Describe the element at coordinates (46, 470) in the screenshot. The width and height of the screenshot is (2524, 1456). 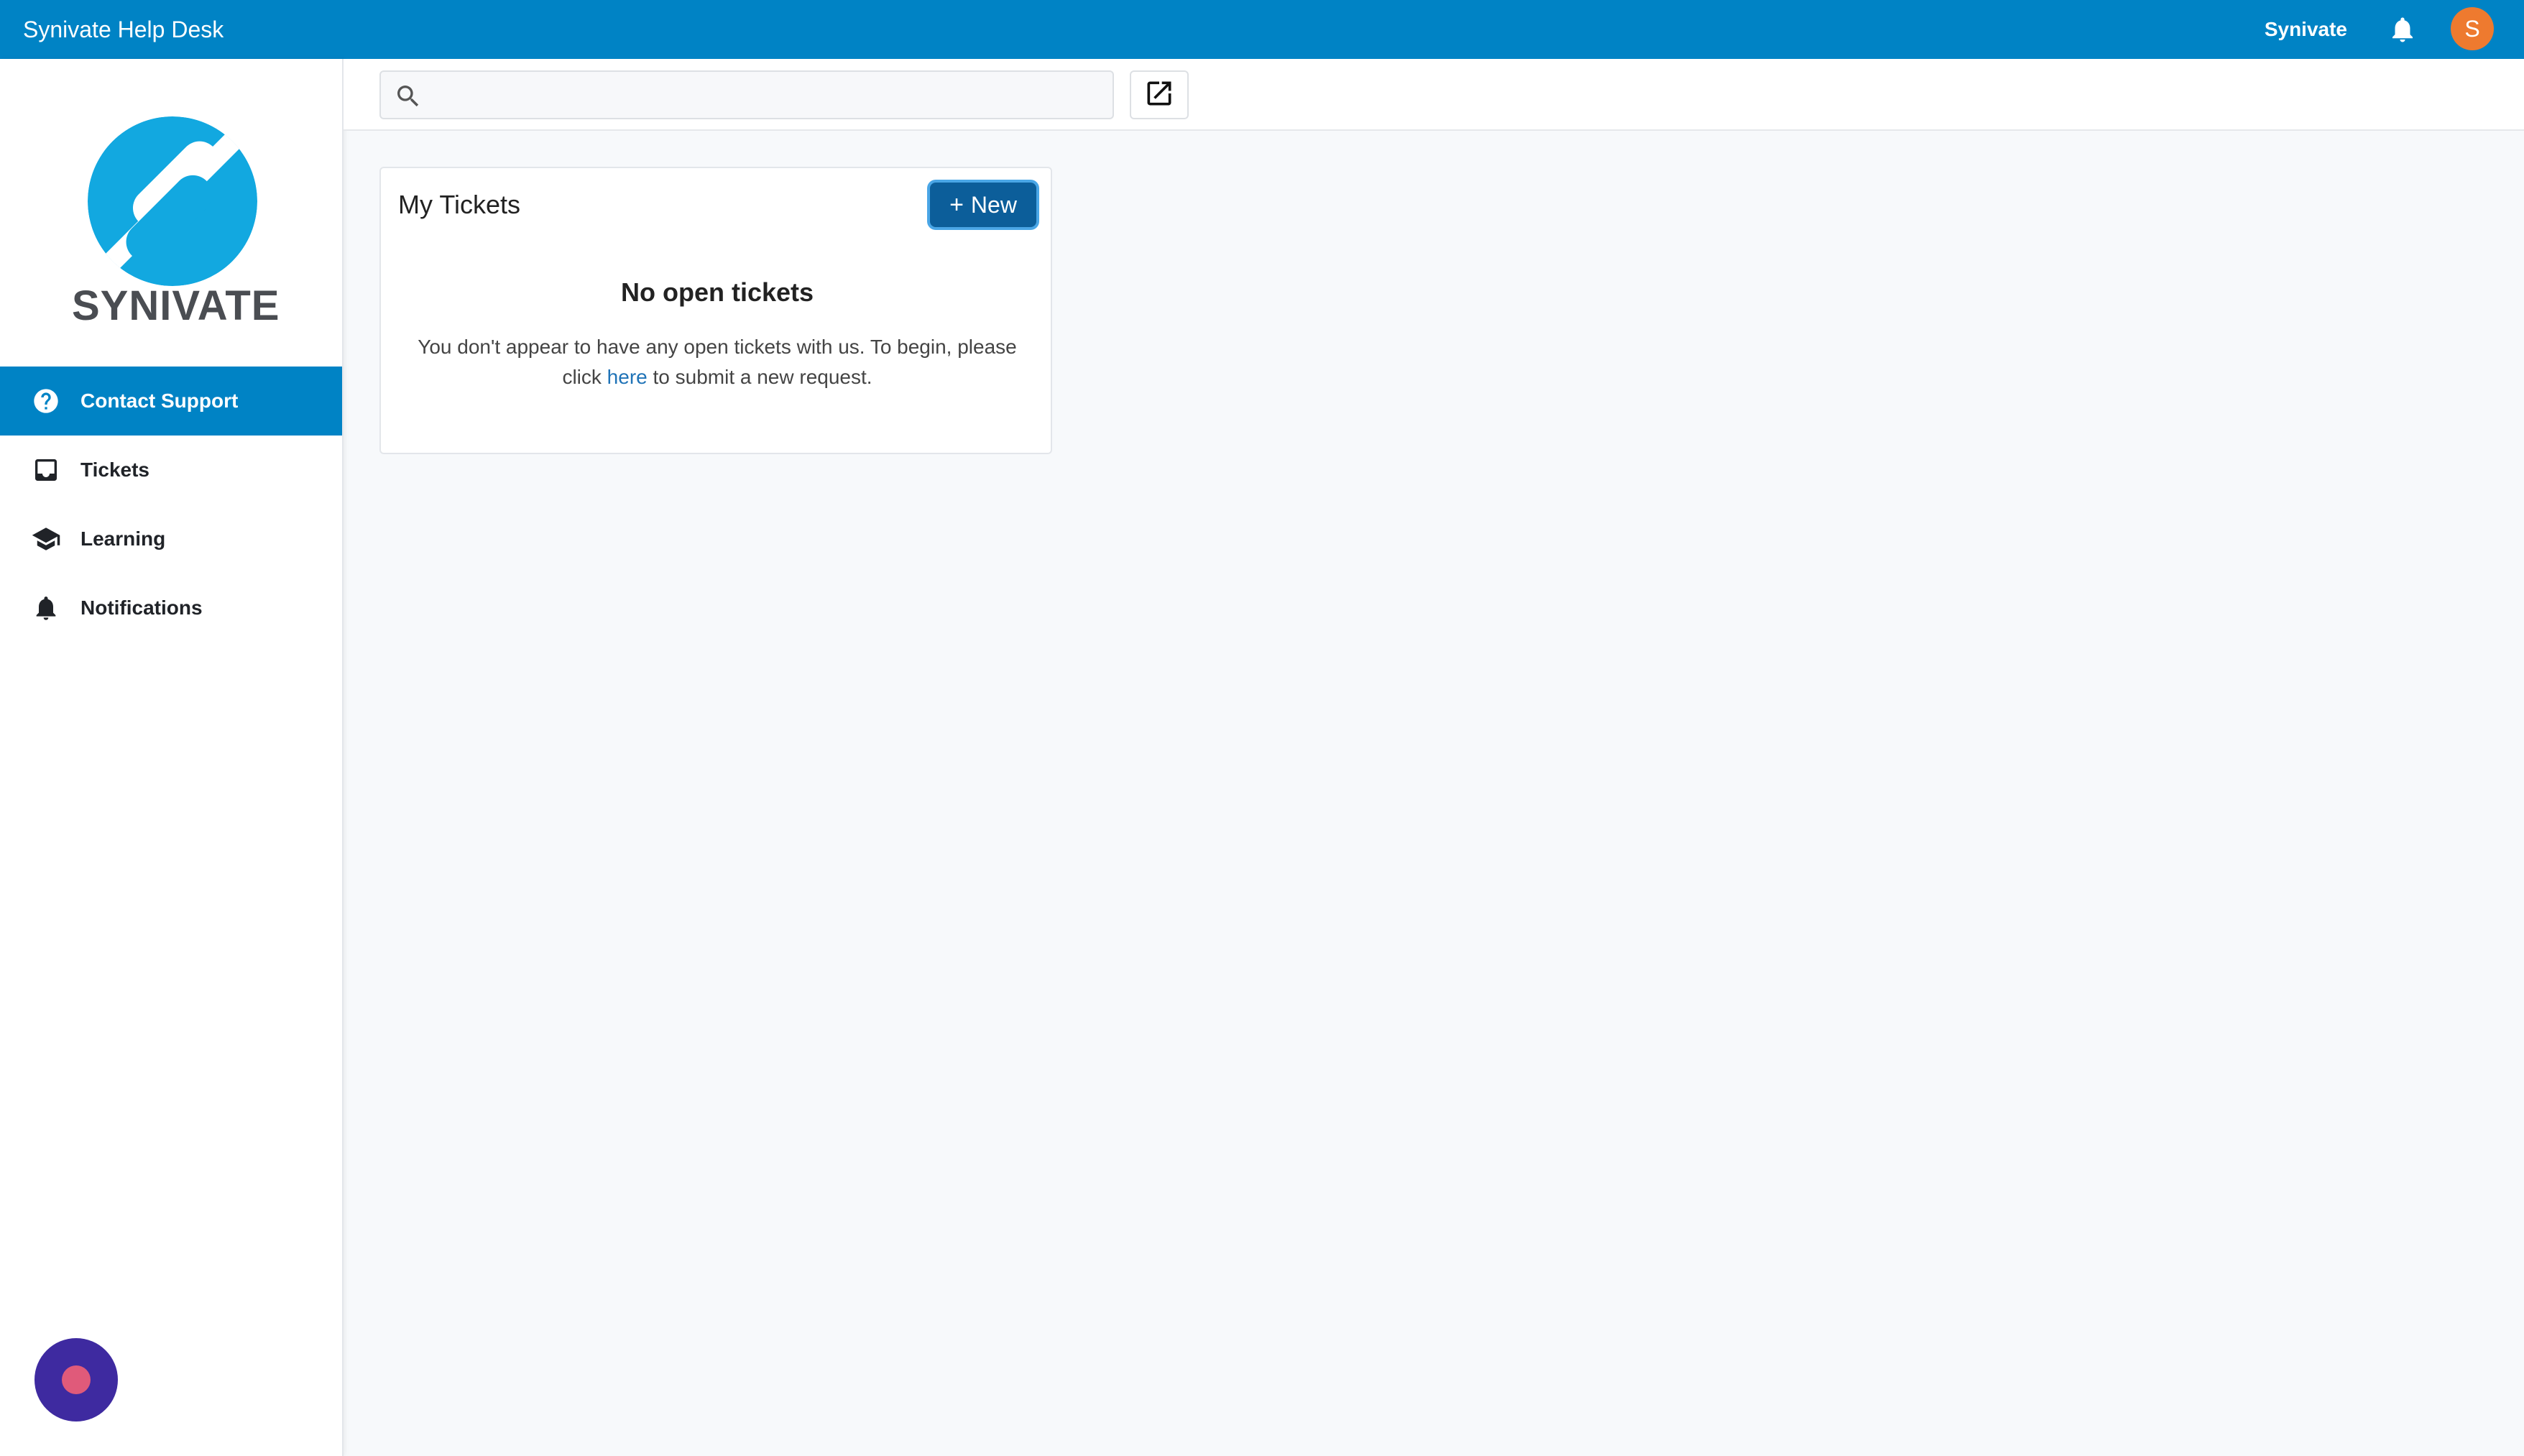
I see `inbox-icon` at that location.